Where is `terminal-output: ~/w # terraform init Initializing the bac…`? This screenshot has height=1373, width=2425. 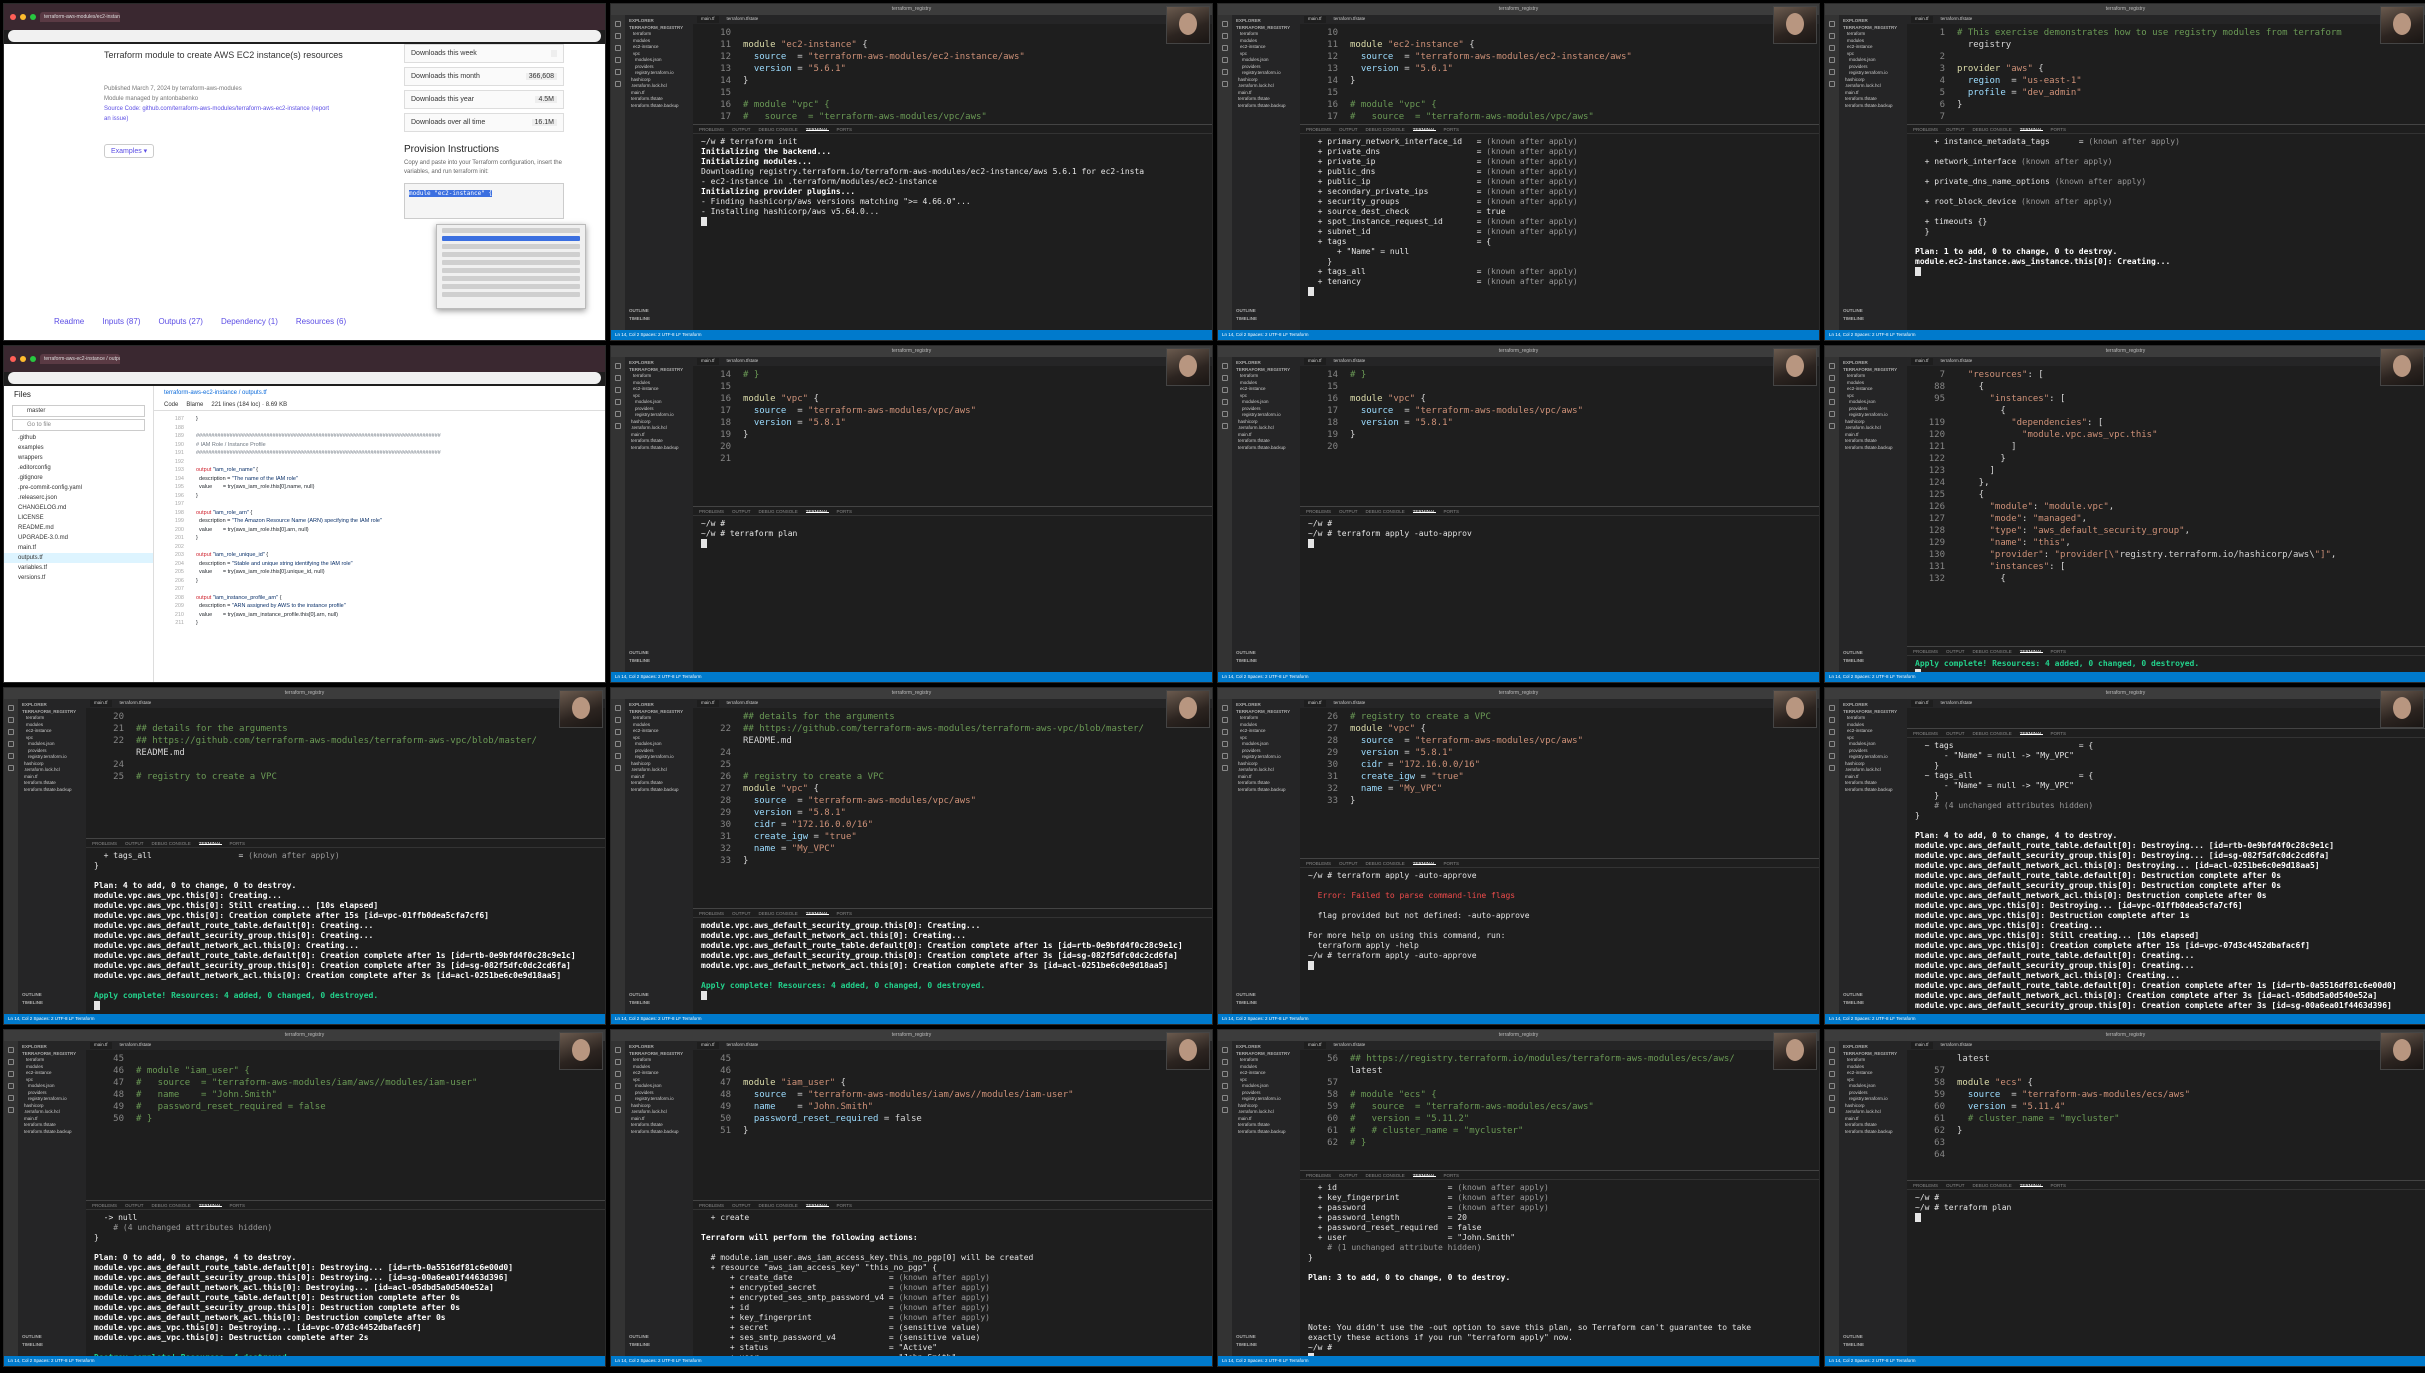
terminal-output: ~/w # terraform init Initializing the bac… is located at coordinates (952, 182).